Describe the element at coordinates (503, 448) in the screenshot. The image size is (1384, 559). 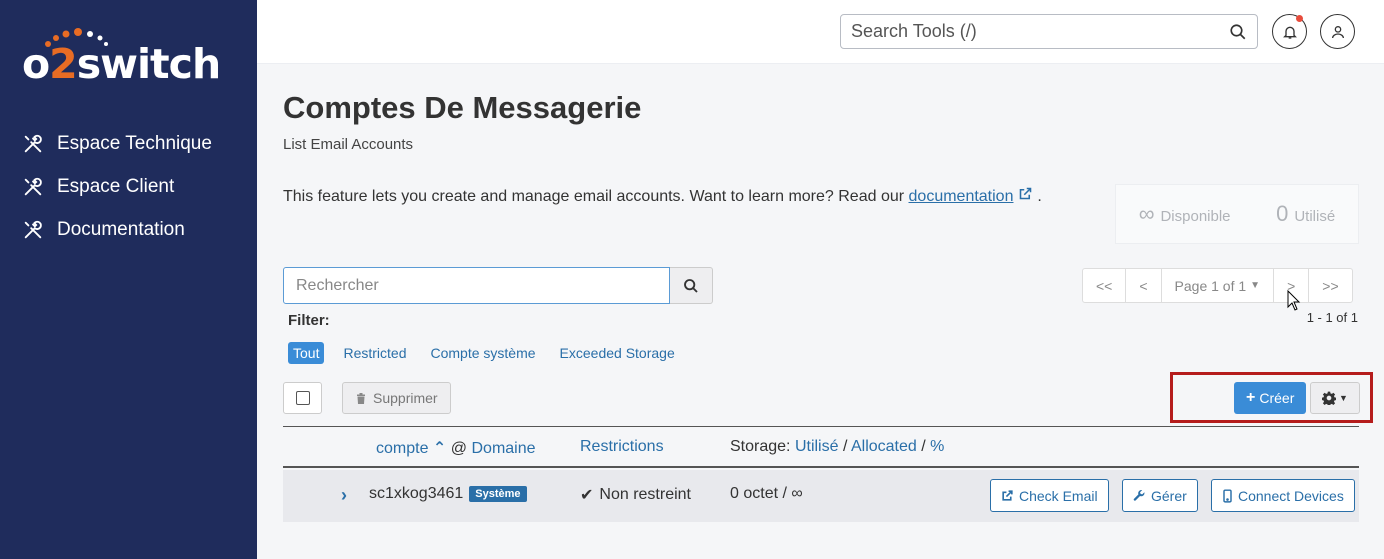
I see `header-domain: Domaine` at that location.